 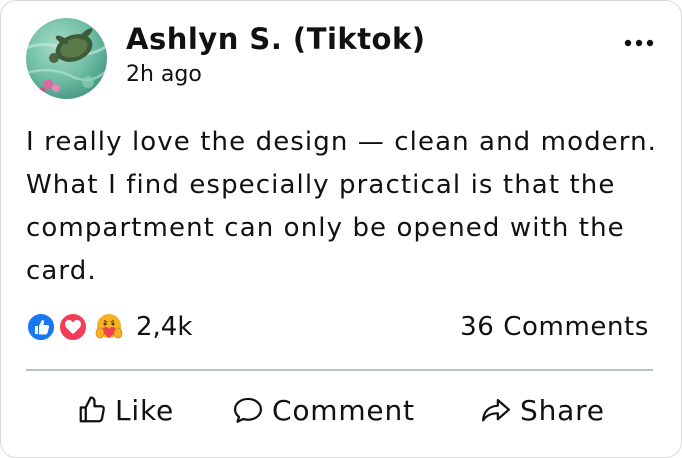 I want to click on comments-count: 36 Comments, so click(x=554, y=327).